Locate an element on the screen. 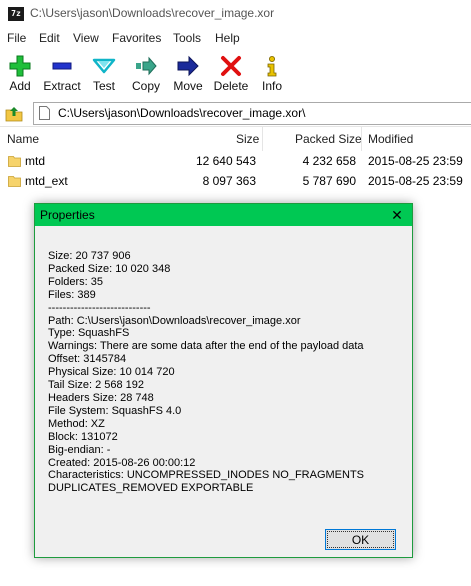 This screenshot has height=586, width=471. row-size: 12 640 543 is located at coordinates (225, 161).